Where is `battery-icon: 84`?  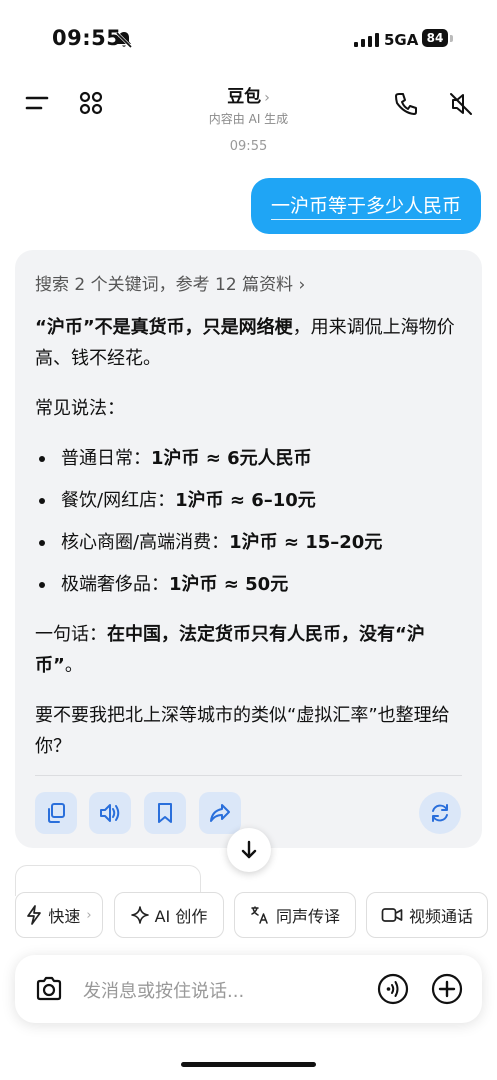
battery-icon: 84 is located at coordinates (435, 38).